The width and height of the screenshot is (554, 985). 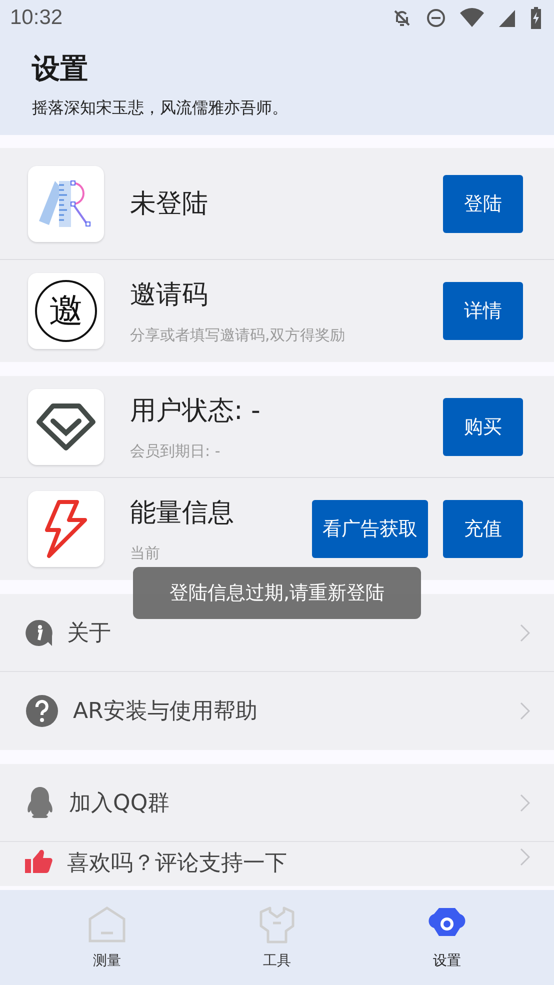 I want to click on row-subtitle: 会员到期日: -, so click(x=175, y=451).